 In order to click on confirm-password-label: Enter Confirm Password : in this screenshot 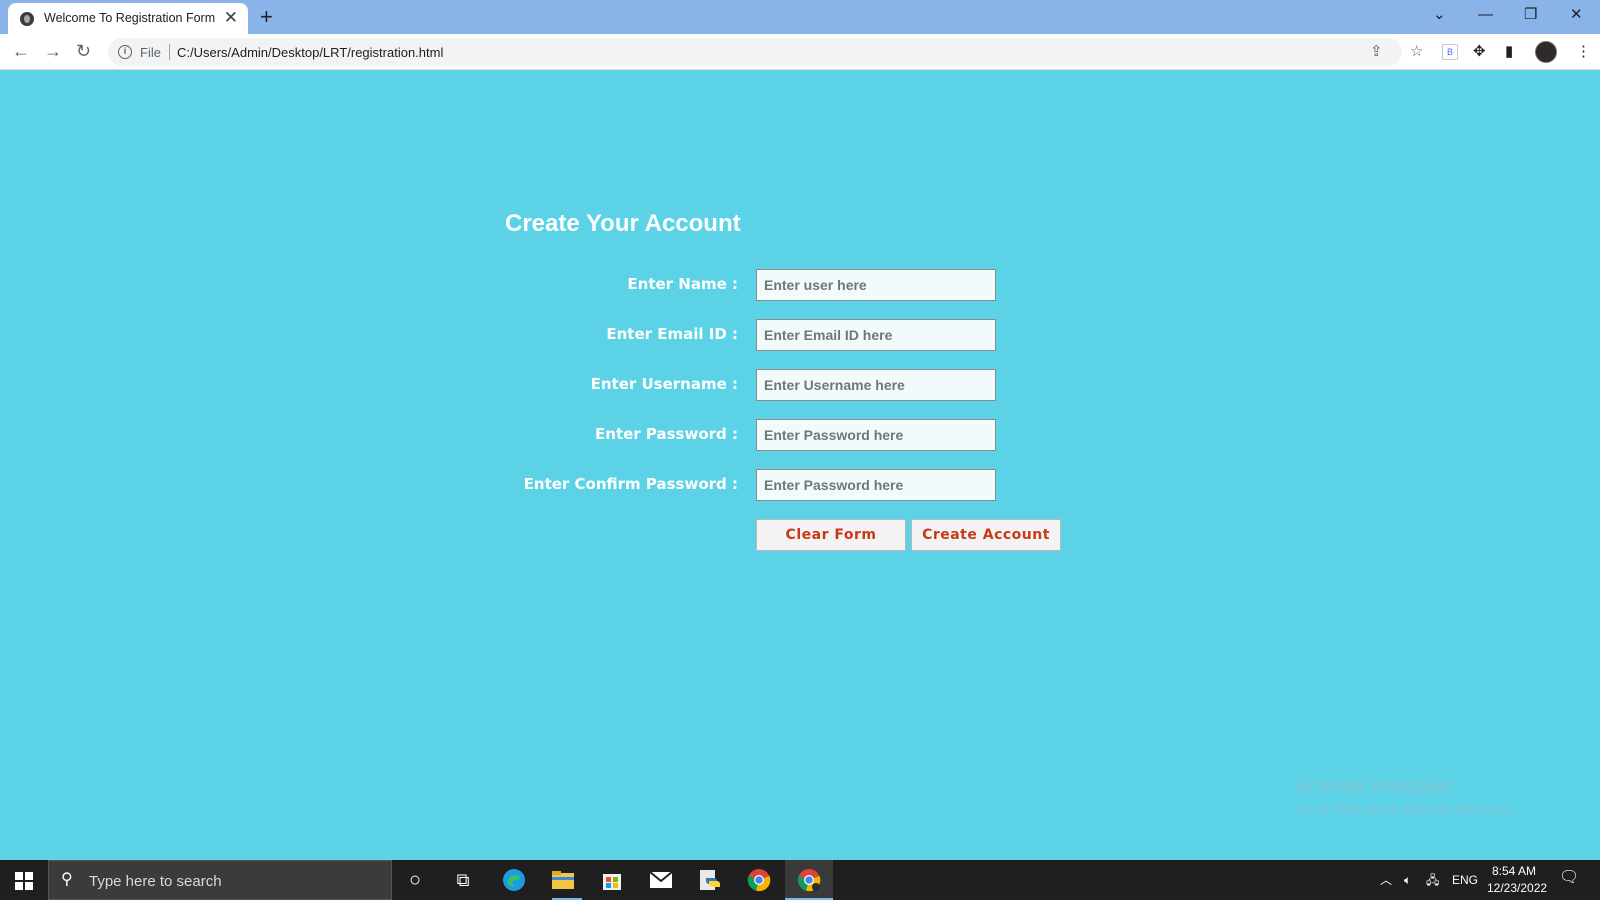, I will do `click(630, 484)`.